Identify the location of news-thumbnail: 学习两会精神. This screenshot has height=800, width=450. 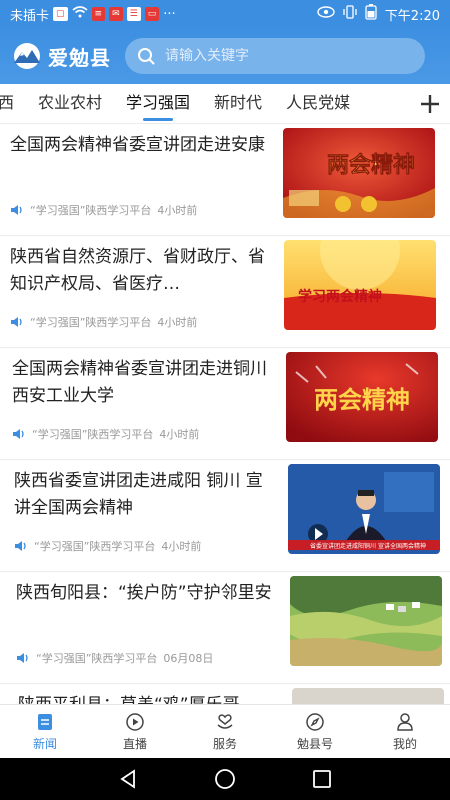
(360, 285).